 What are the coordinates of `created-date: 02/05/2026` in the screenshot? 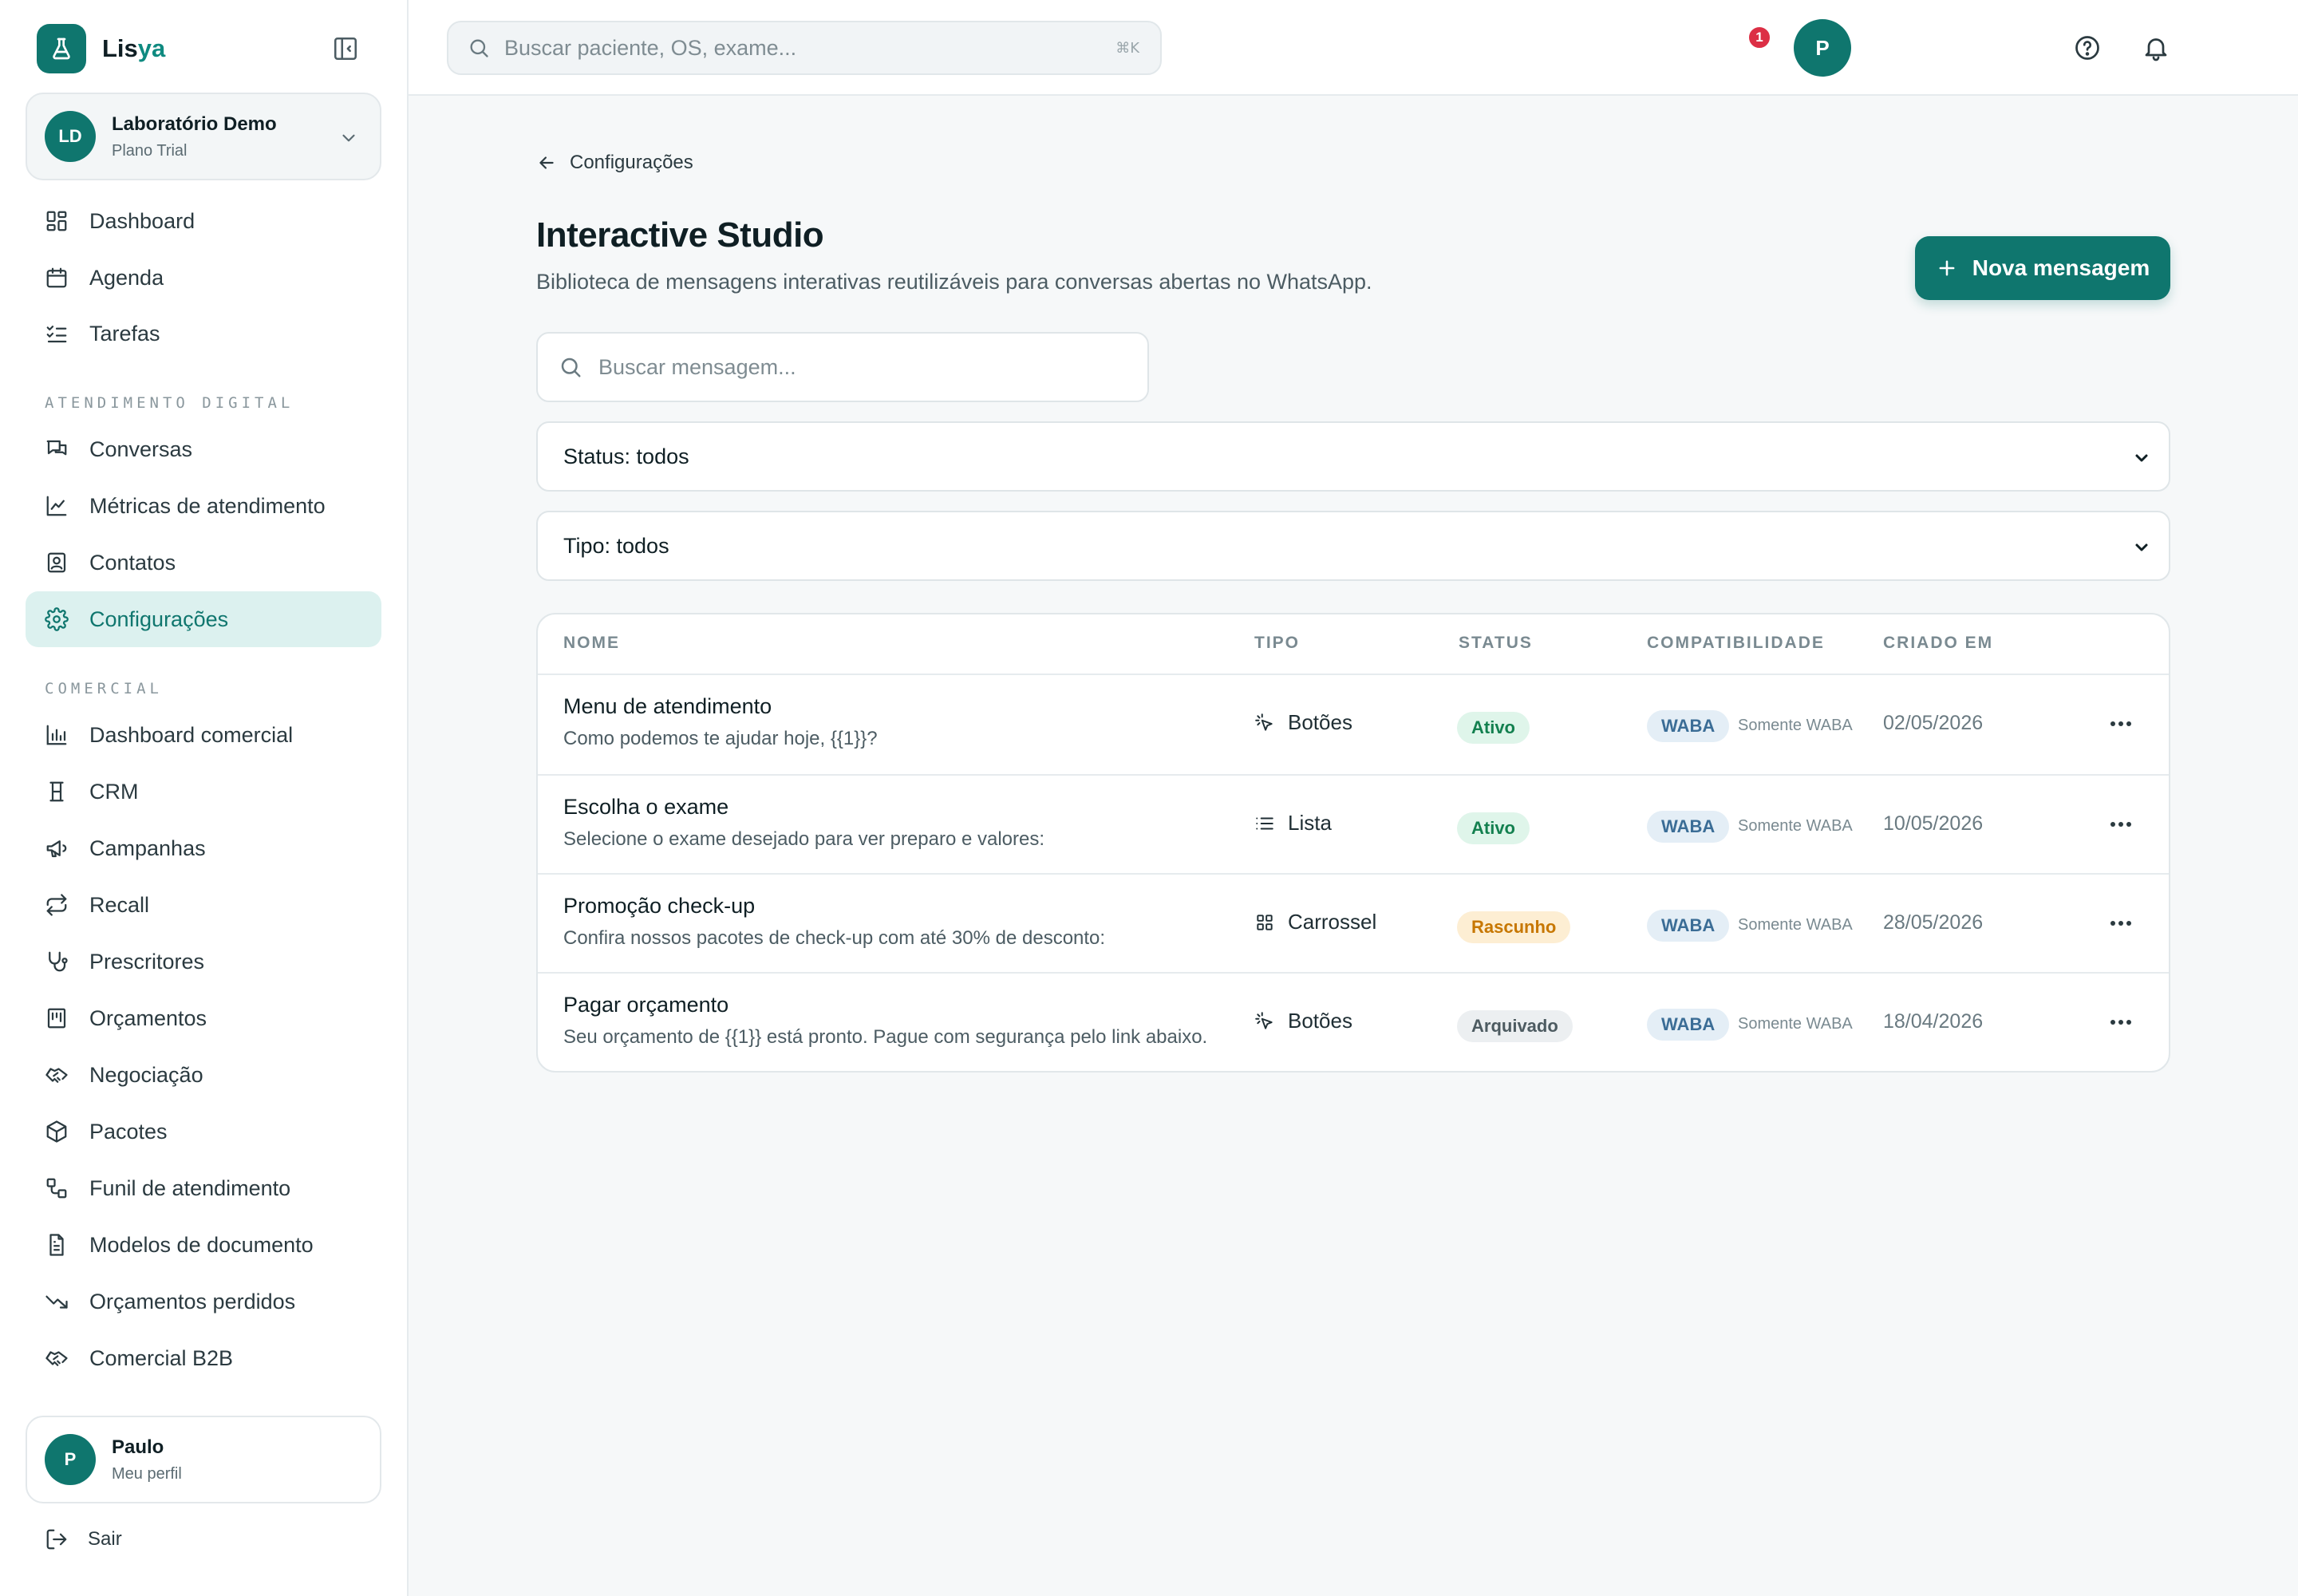 It's located at (1934, 723).